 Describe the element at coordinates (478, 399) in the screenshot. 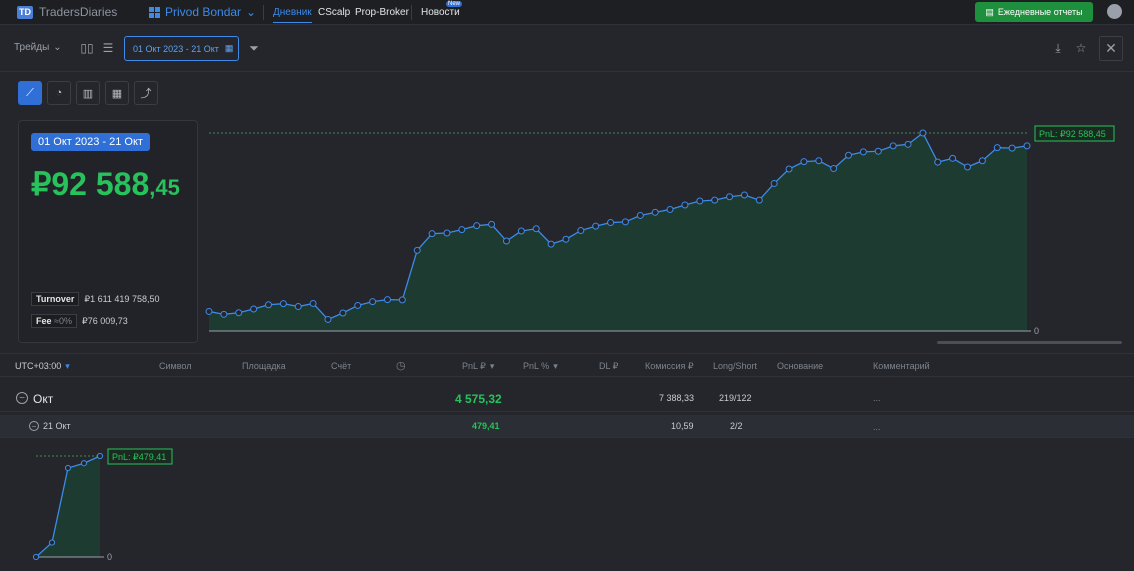

I see `month-pnl: 4 575,32` at that location.